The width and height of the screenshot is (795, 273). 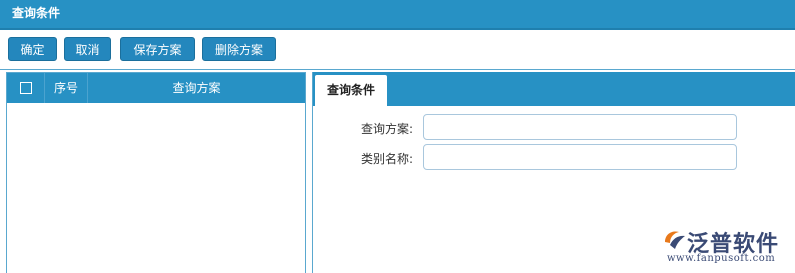 What do you see at coordinates (397, 15) in the screenshot?
I see `window-title: 查询条件` at bounding box center [397, 15].